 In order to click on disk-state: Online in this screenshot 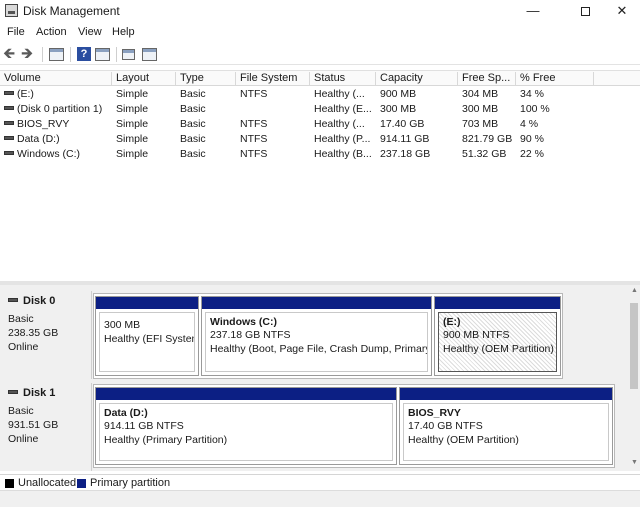, I will do `click(23, 347)`.